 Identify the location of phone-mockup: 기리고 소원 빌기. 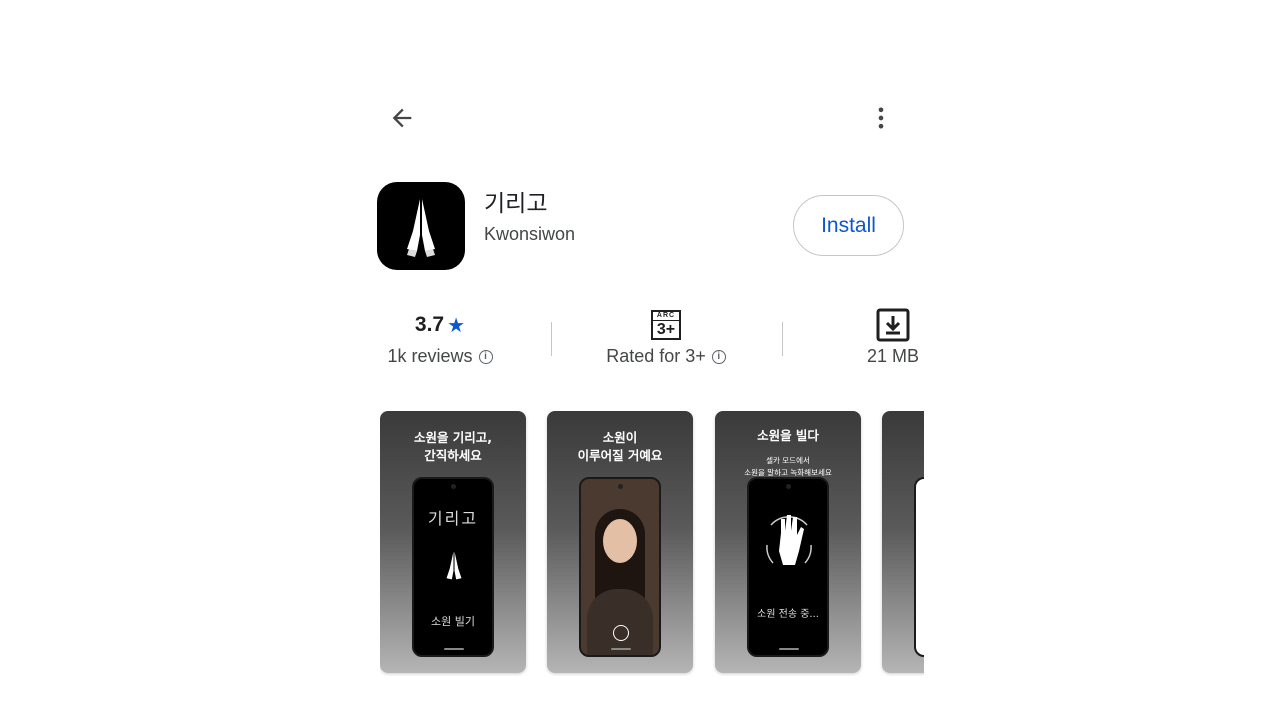
(453, 567).